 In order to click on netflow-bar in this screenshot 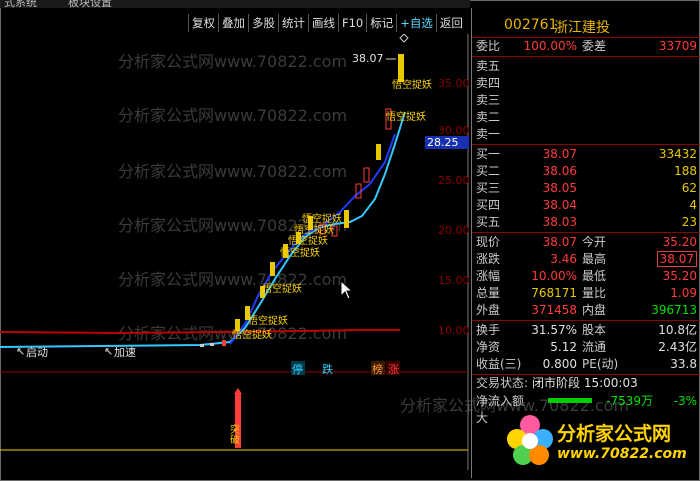, I will do `click(570, 400)`.